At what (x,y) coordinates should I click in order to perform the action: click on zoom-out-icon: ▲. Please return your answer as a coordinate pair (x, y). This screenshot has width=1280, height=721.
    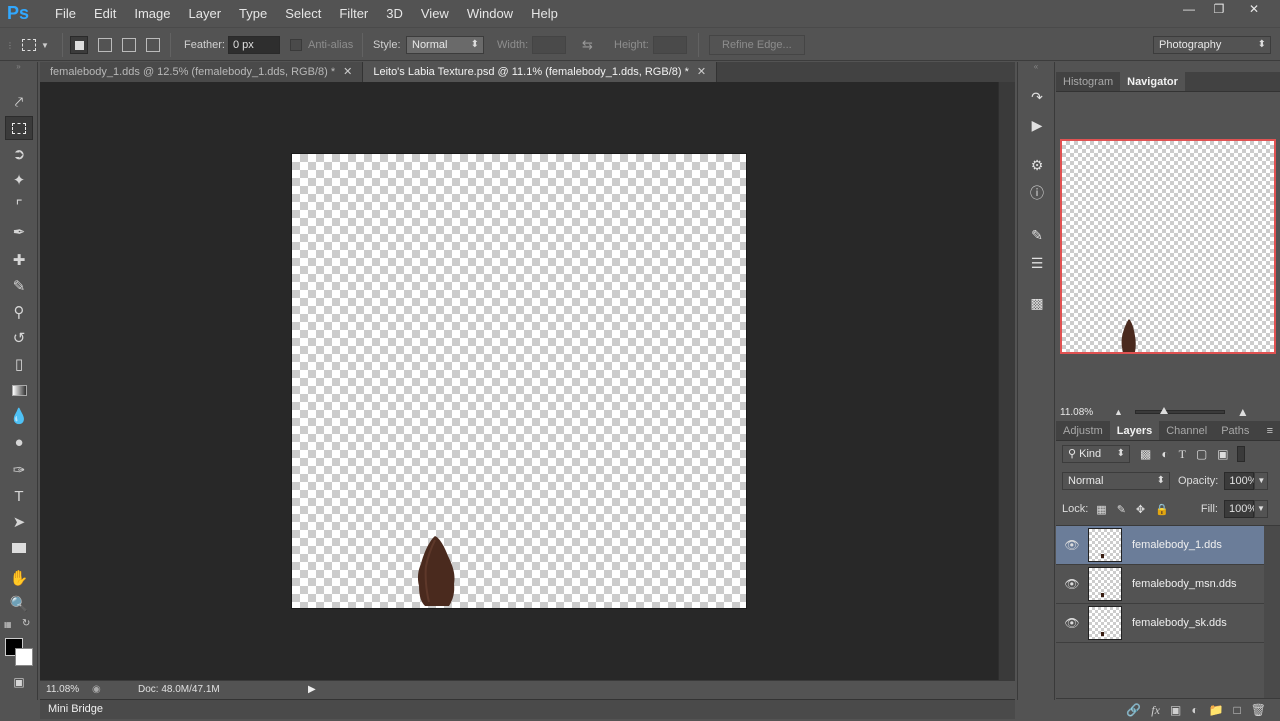
    Looking at the image, I should click on (1118, 412).